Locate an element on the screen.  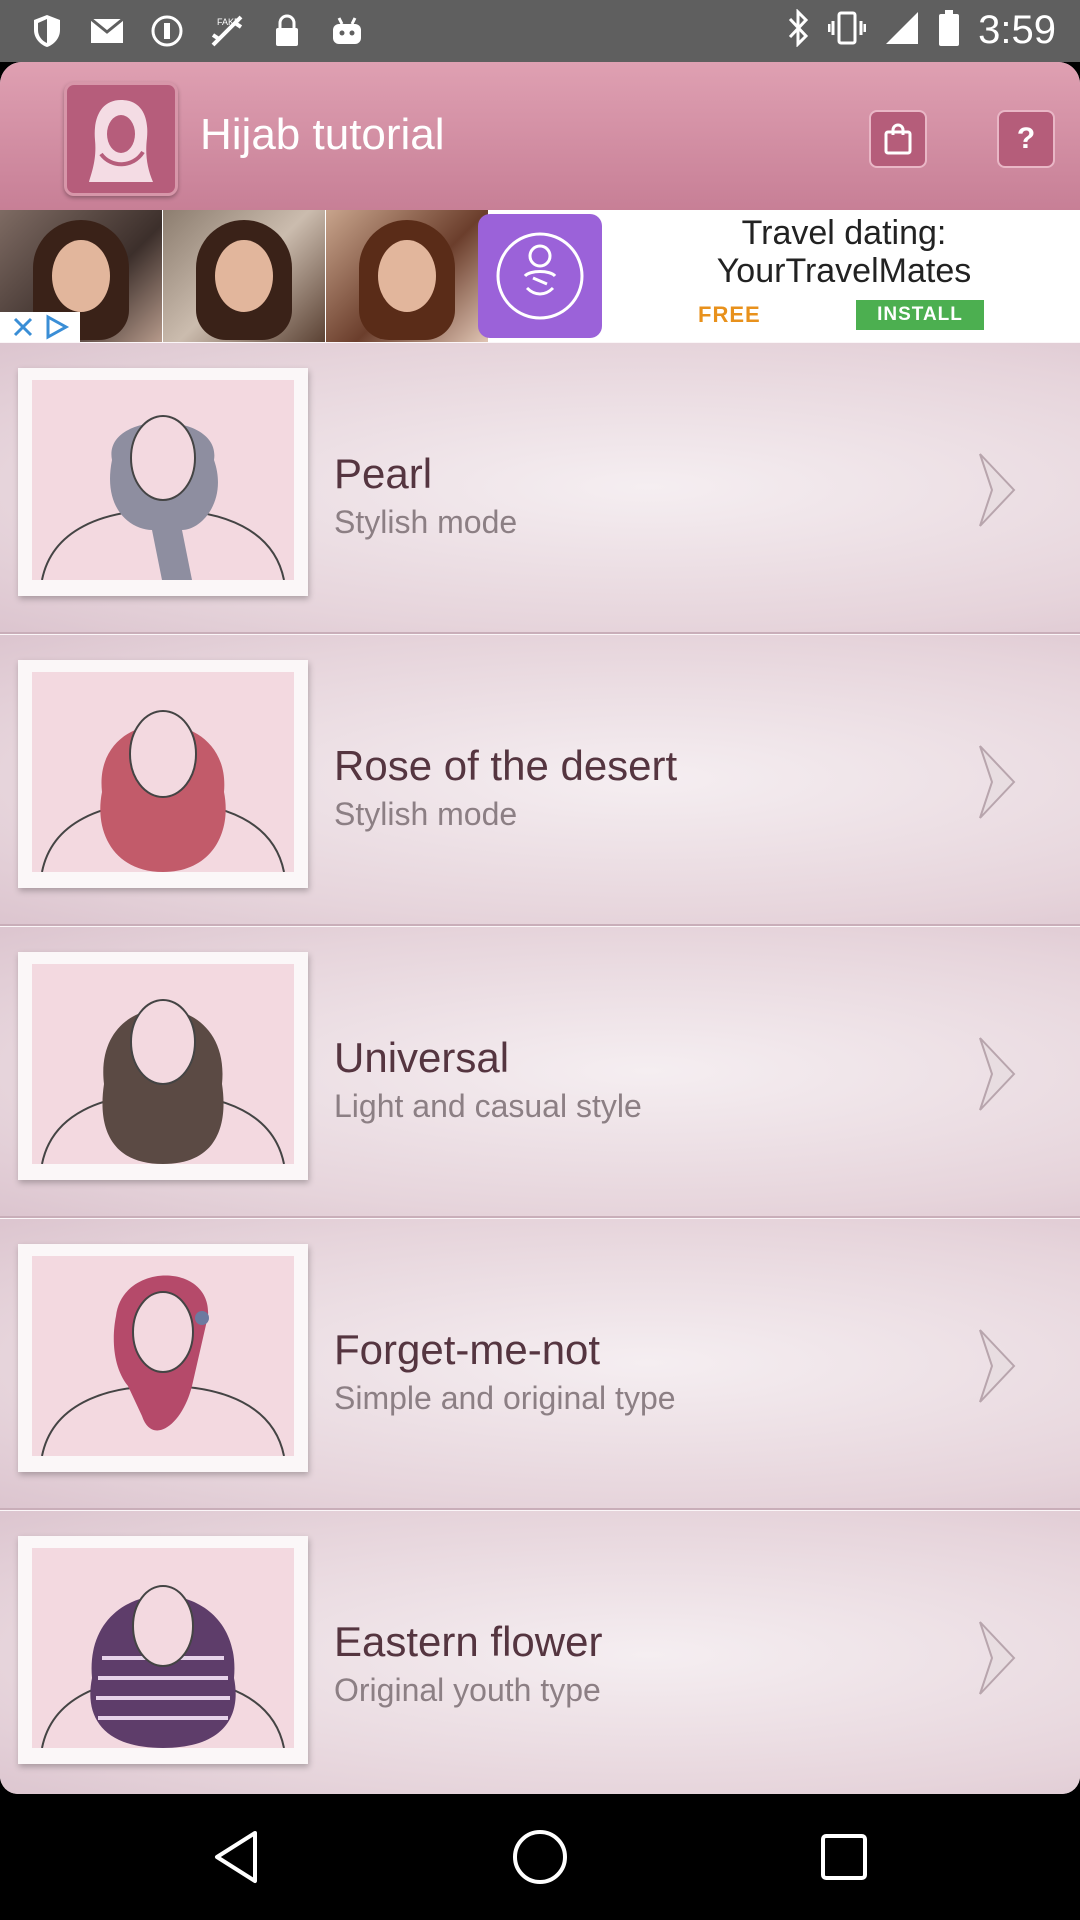
item-subtitle: Light and casual style is located at coordinates (488, 1106).